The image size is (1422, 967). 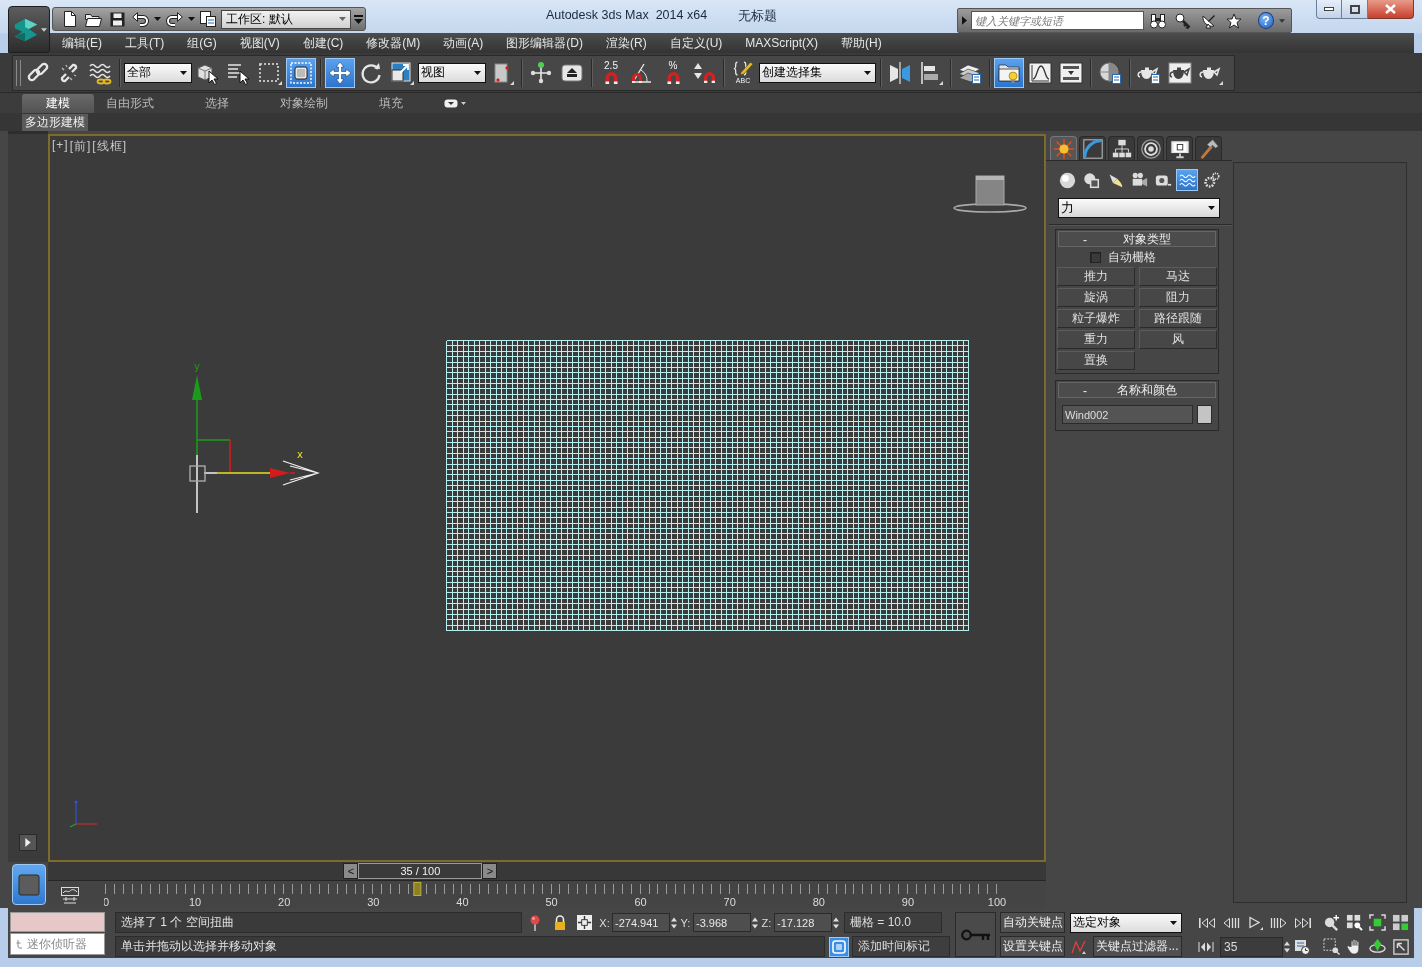 What do you see at coordinates (217, 103) in the screenshot?
I see `ribbon-tab: 选择` at bounding box center [217, 103].